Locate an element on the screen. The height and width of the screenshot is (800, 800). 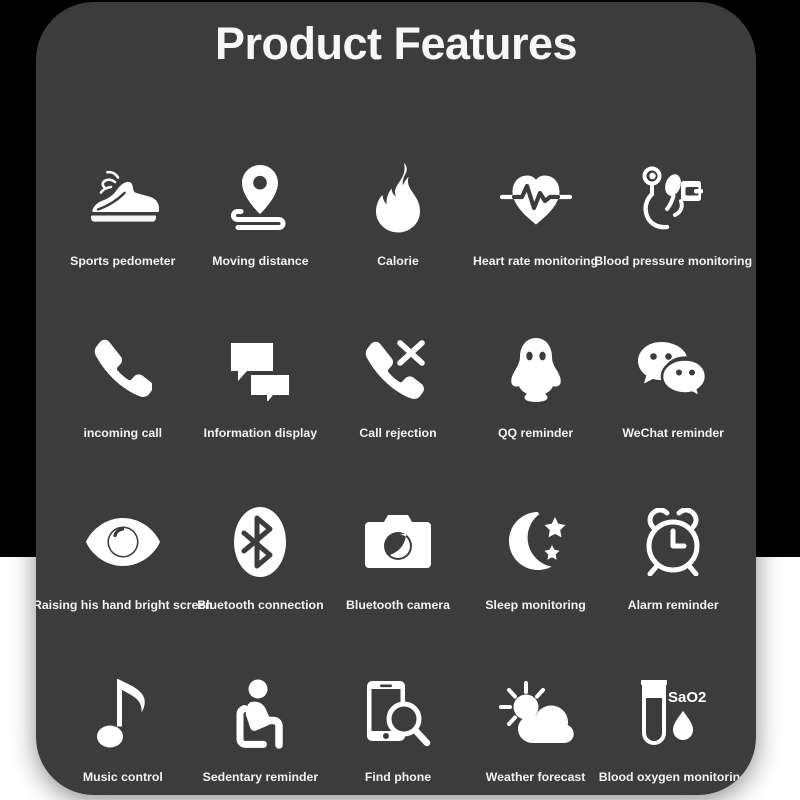
feature-item-sleep-monitoring: Sleep monitoring is located at coordinates (536, 526).